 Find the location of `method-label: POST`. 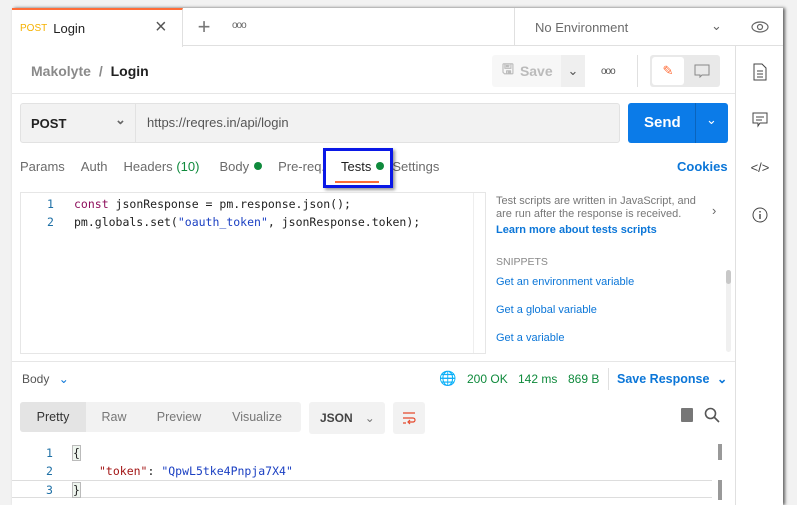

method-label: POST is located at coordinates (49, 123).